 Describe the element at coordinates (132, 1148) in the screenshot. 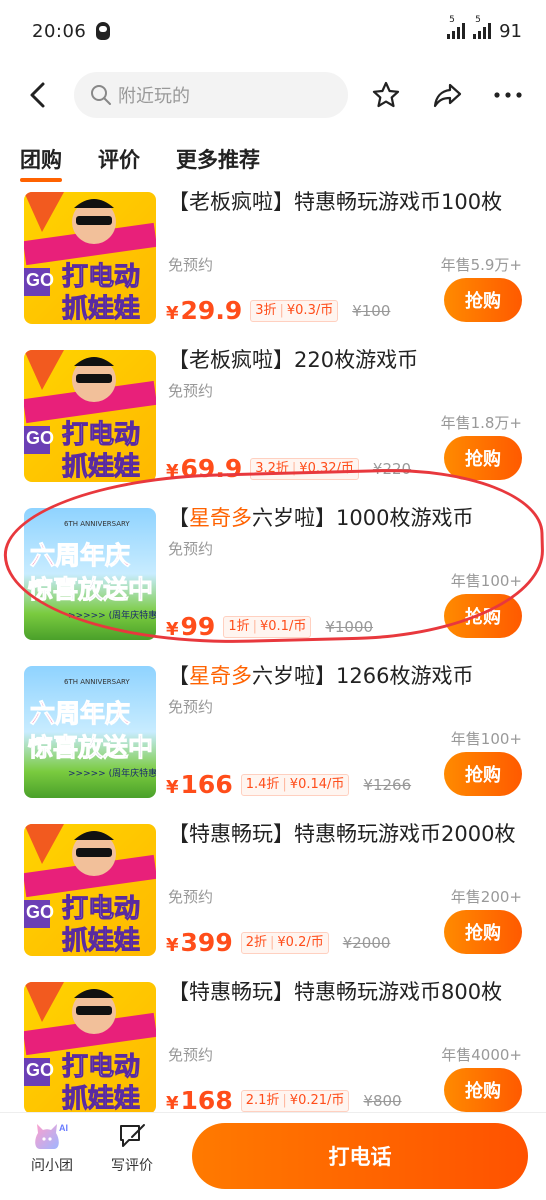

I see `write-review-button: 写评价` at that location.